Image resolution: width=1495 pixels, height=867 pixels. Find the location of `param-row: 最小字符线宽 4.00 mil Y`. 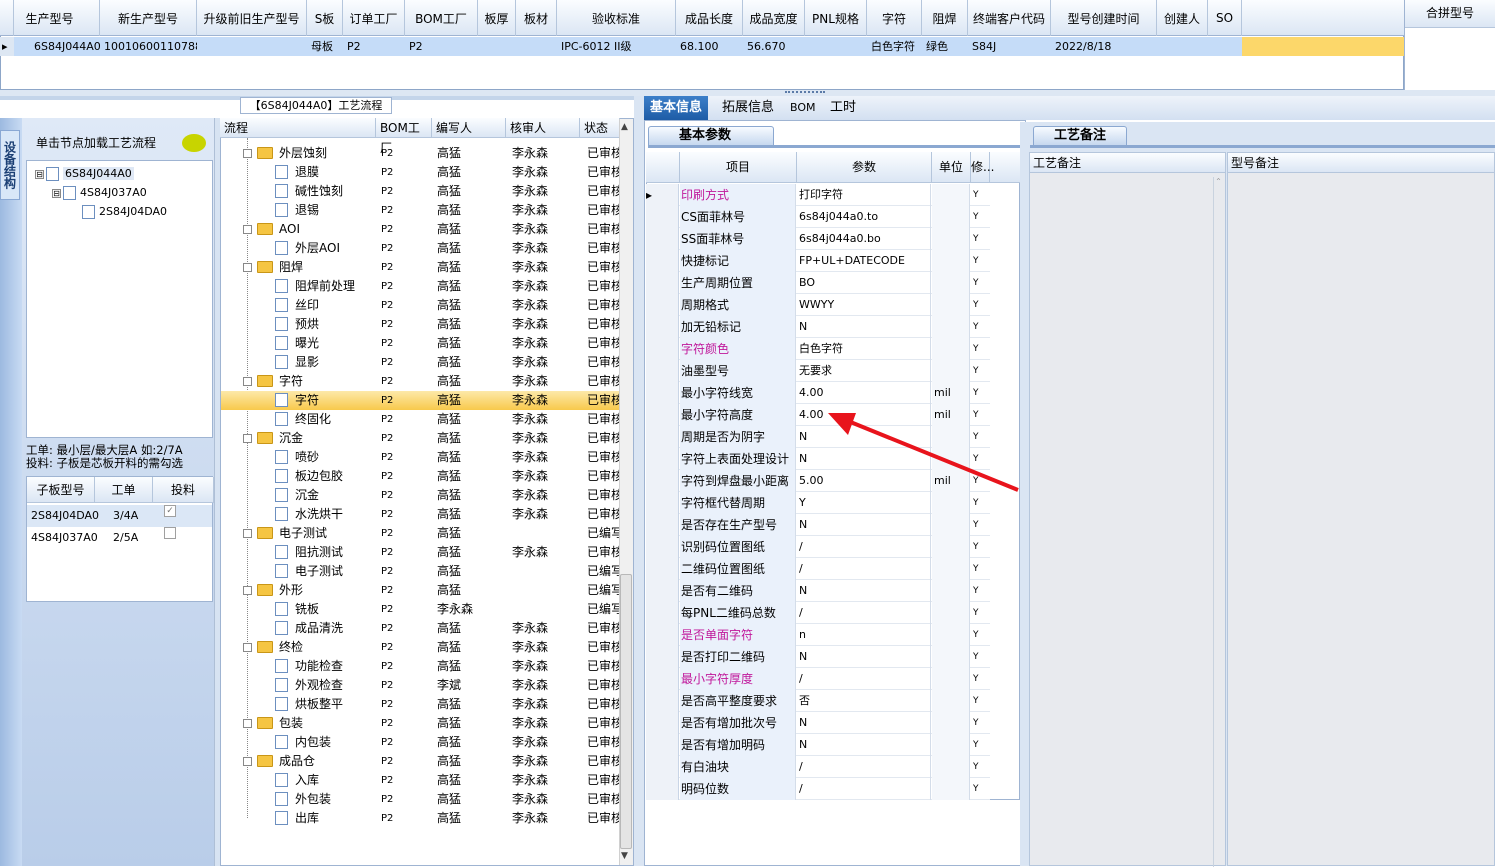

param-row: 最小字符线宽 4.00 mil Y is located at coordinates (818, 393).